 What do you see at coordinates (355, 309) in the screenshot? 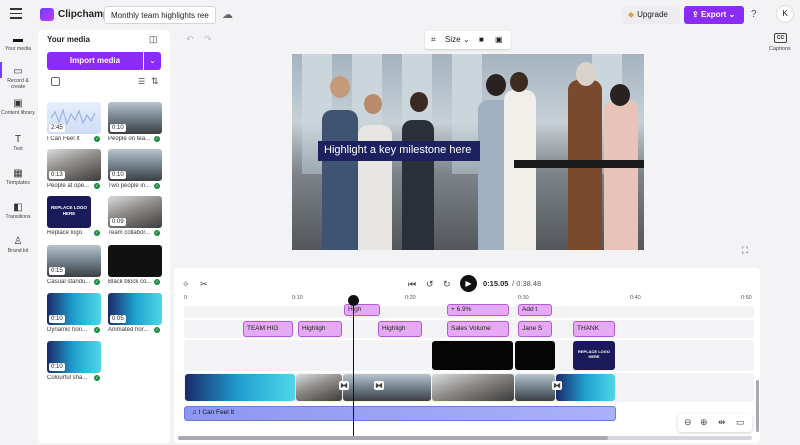
I see `clip-label: High` at bounding box center [355, 309].